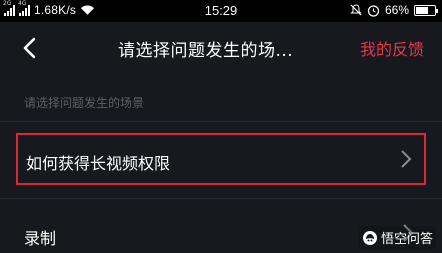 Image resolution: width=442 pixels, height=253 pixels. I want to click on chevron-right-icon, so click(406, 159).